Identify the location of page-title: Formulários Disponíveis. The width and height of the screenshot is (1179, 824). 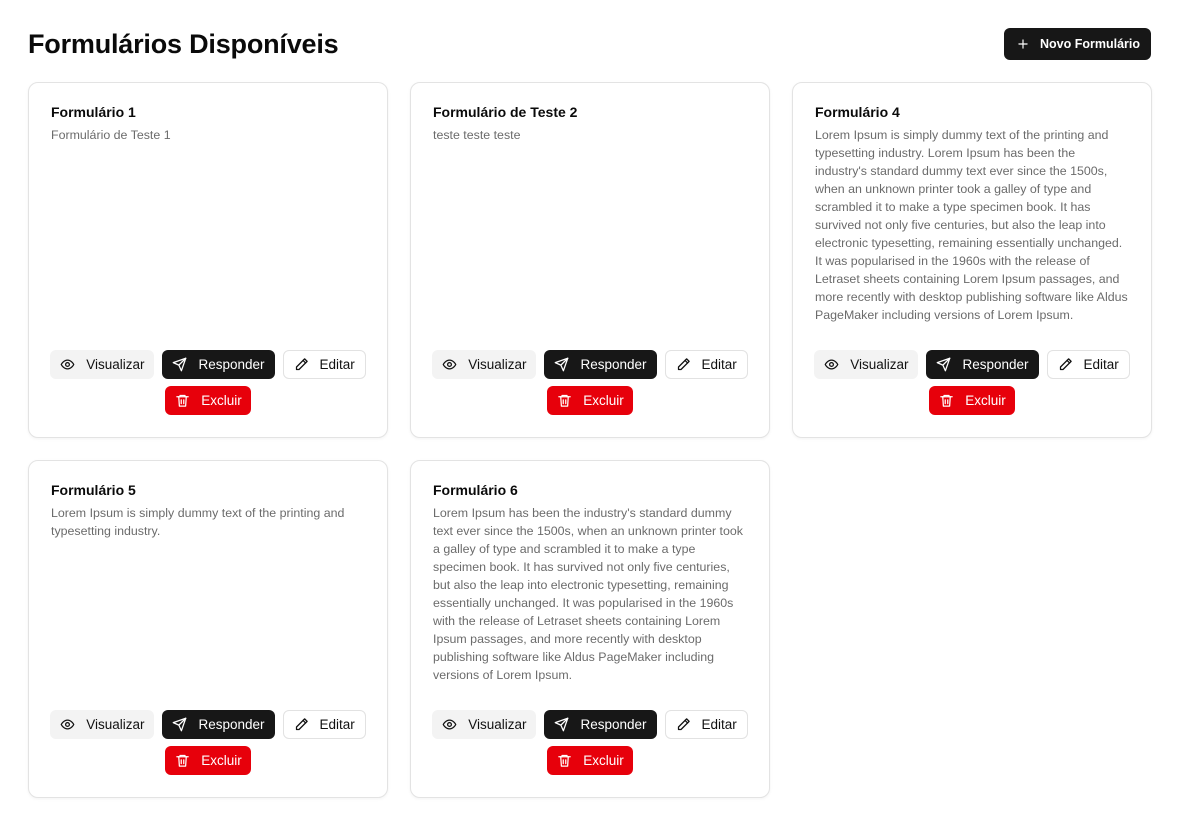
(183, 44).